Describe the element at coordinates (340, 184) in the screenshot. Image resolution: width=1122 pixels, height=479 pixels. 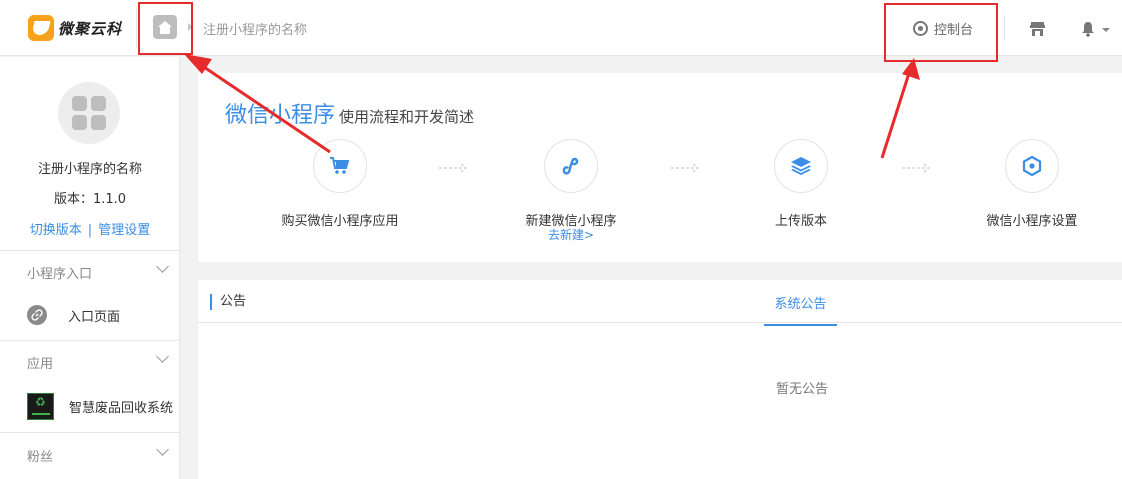
I see `flow-step-buy: 购买微信小程序应用` at that location.